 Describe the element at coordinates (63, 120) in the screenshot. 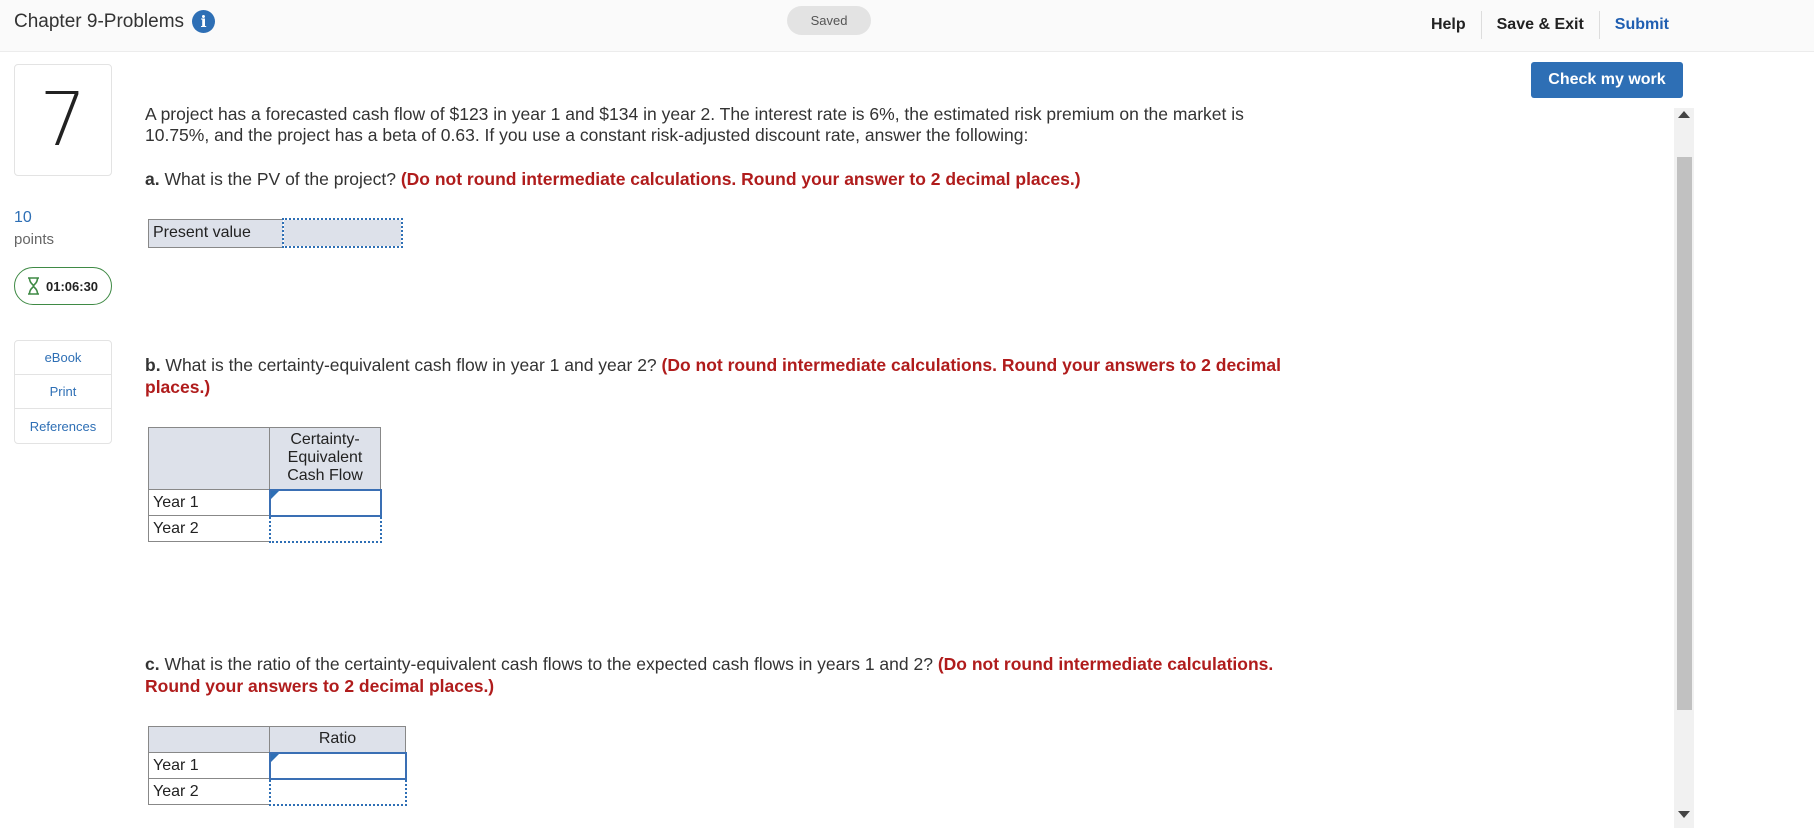

I see `question-number: 7` at that location.